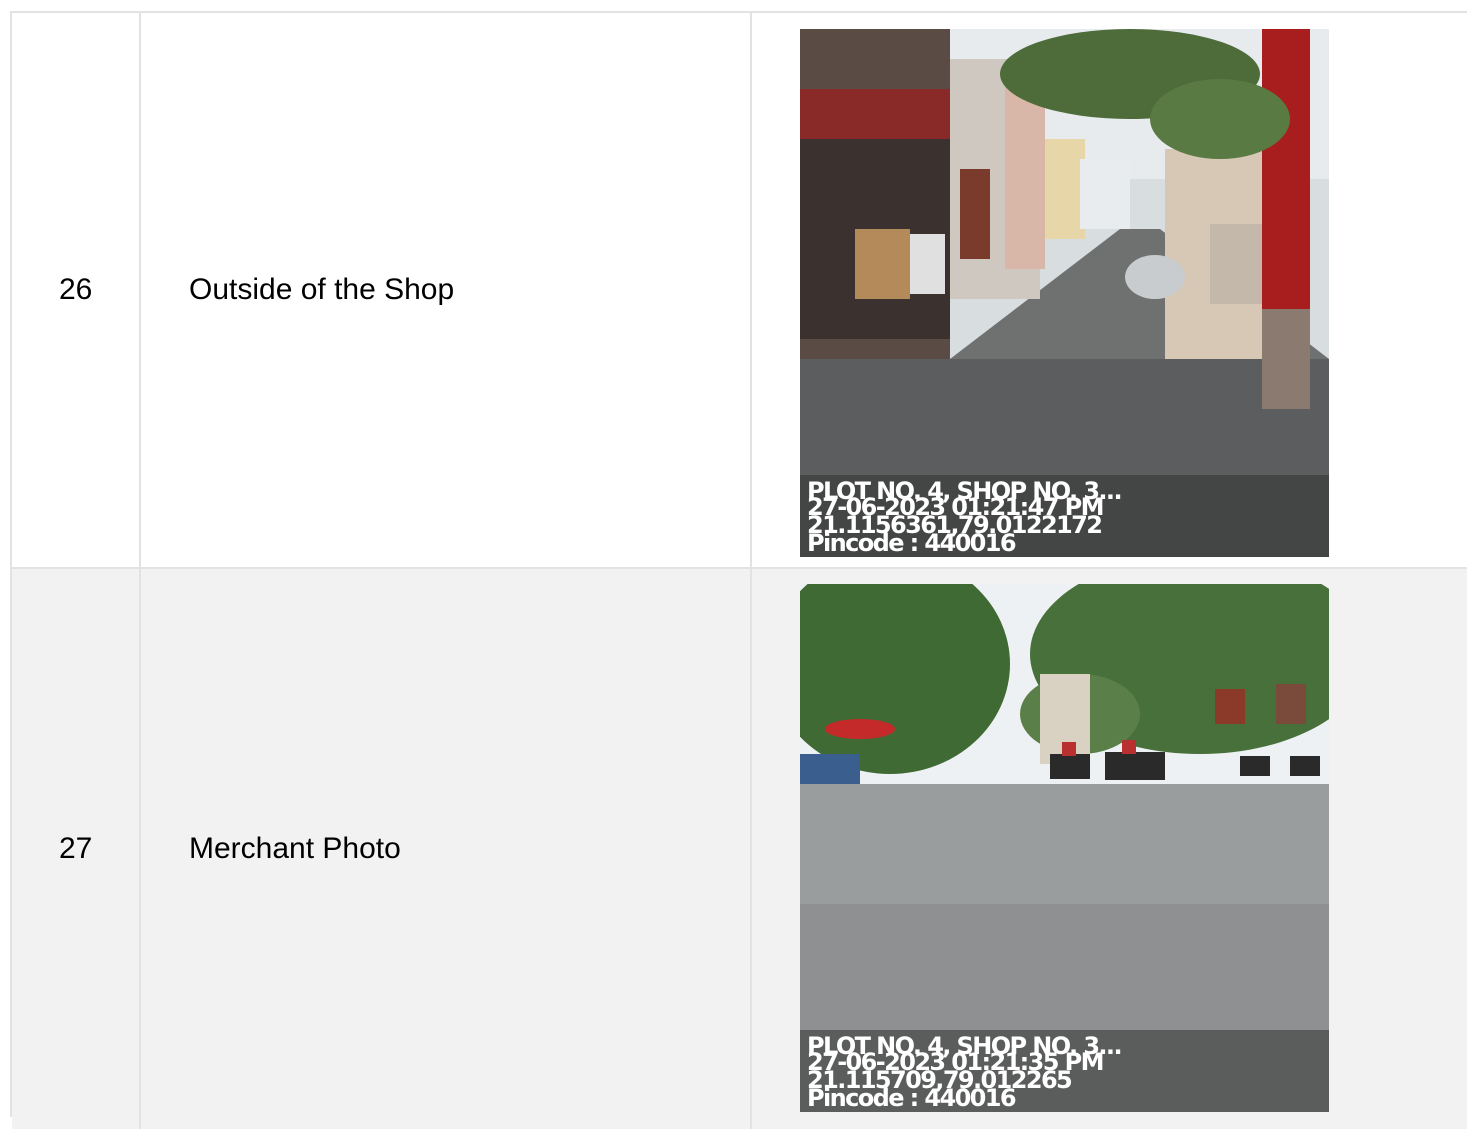  Describe the element at coordinates (322, 289) in the screenshot. I see `row-label: Outside of the Shop` at that location.